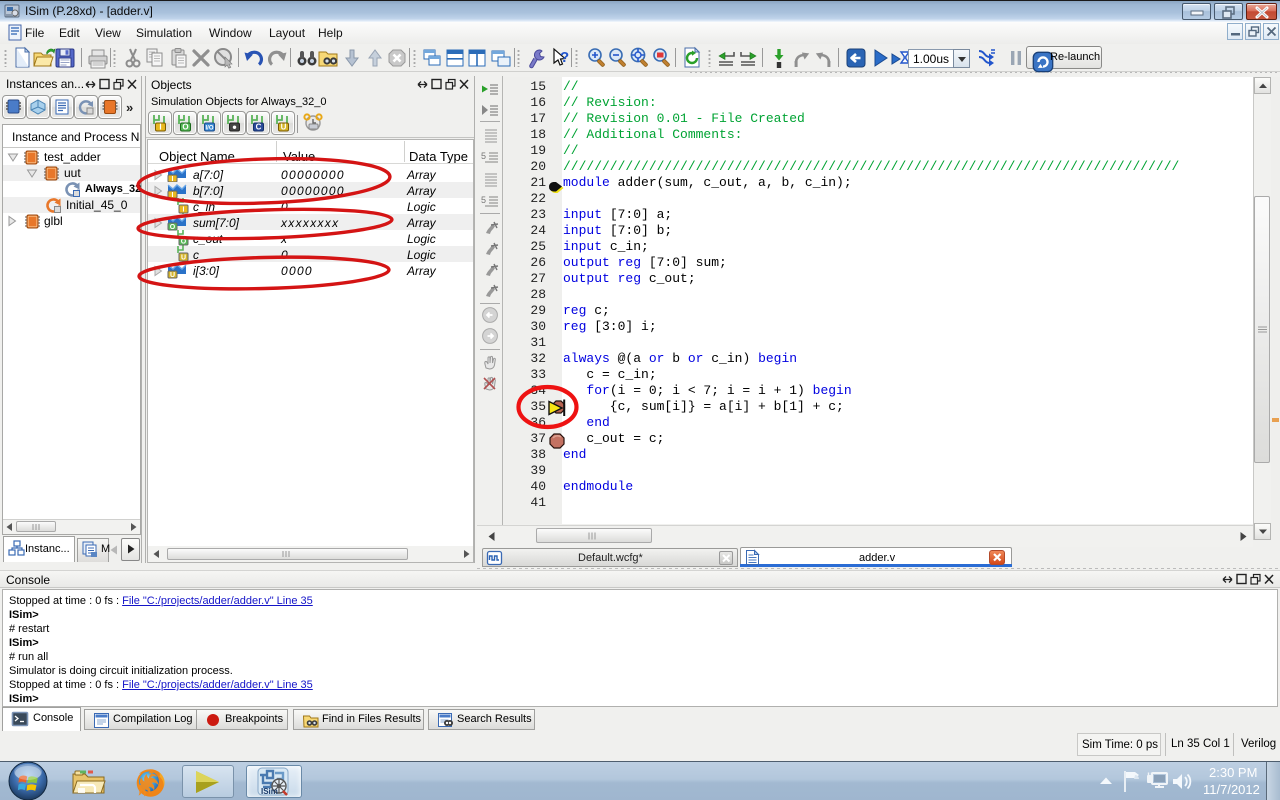 Image resolution: width=1280 pixels, height=800 pixels. Describe the element at coordinates (185, 127) in the screenshot. I see `svg-text: O` at that location.